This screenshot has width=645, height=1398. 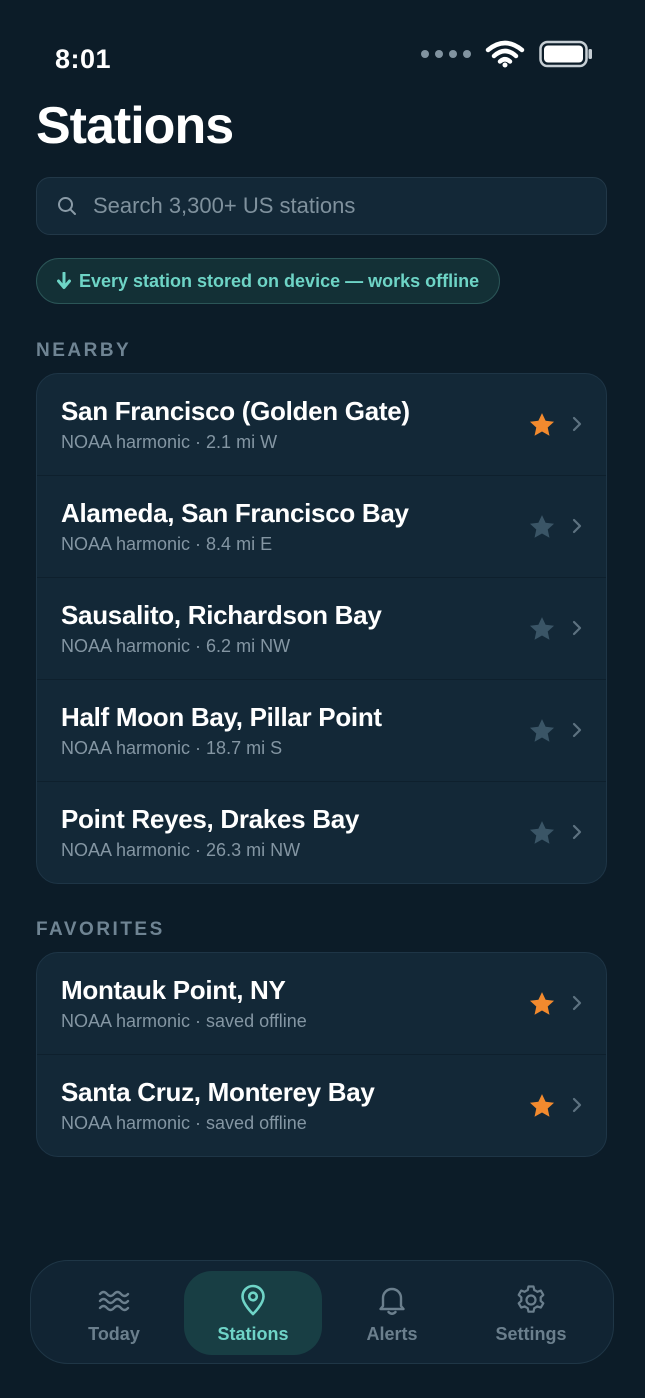 I want to click on status-icons, so click(x=507, y=54).